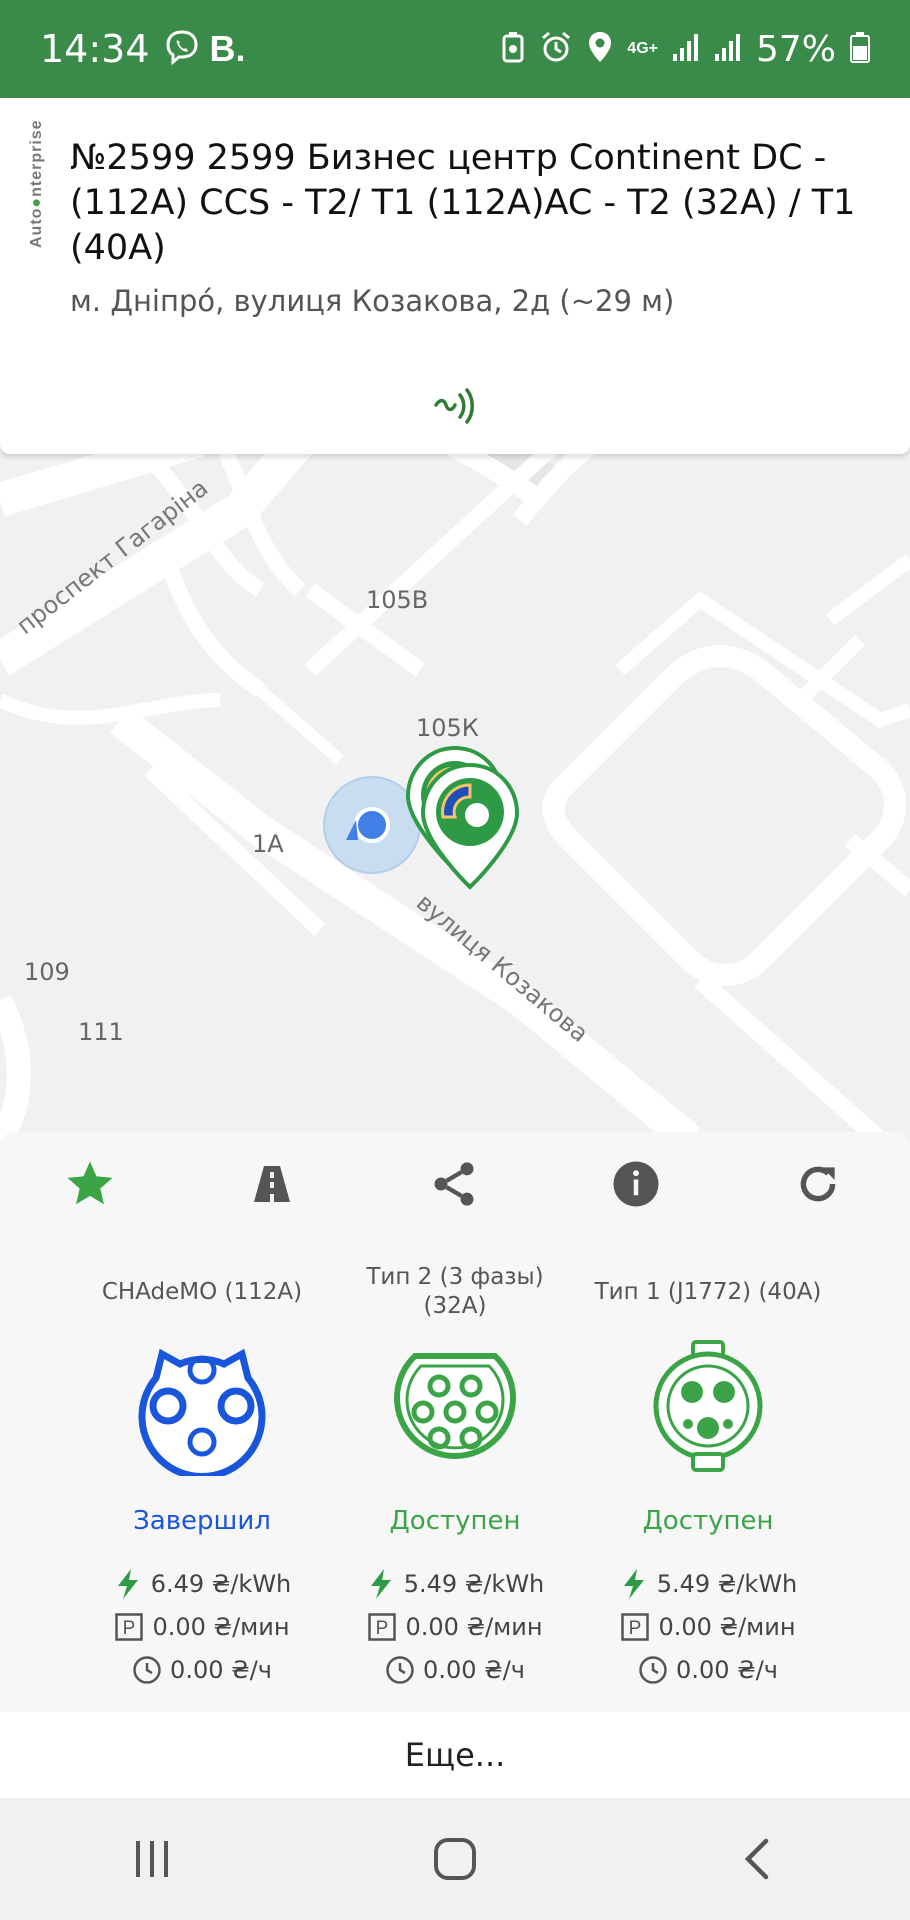 The width and height of the screenshot is (910, 1920). What do you see at coordinates (600, 49) in the screenshot?
I see `location-icon` at bounding box center [600, 49].